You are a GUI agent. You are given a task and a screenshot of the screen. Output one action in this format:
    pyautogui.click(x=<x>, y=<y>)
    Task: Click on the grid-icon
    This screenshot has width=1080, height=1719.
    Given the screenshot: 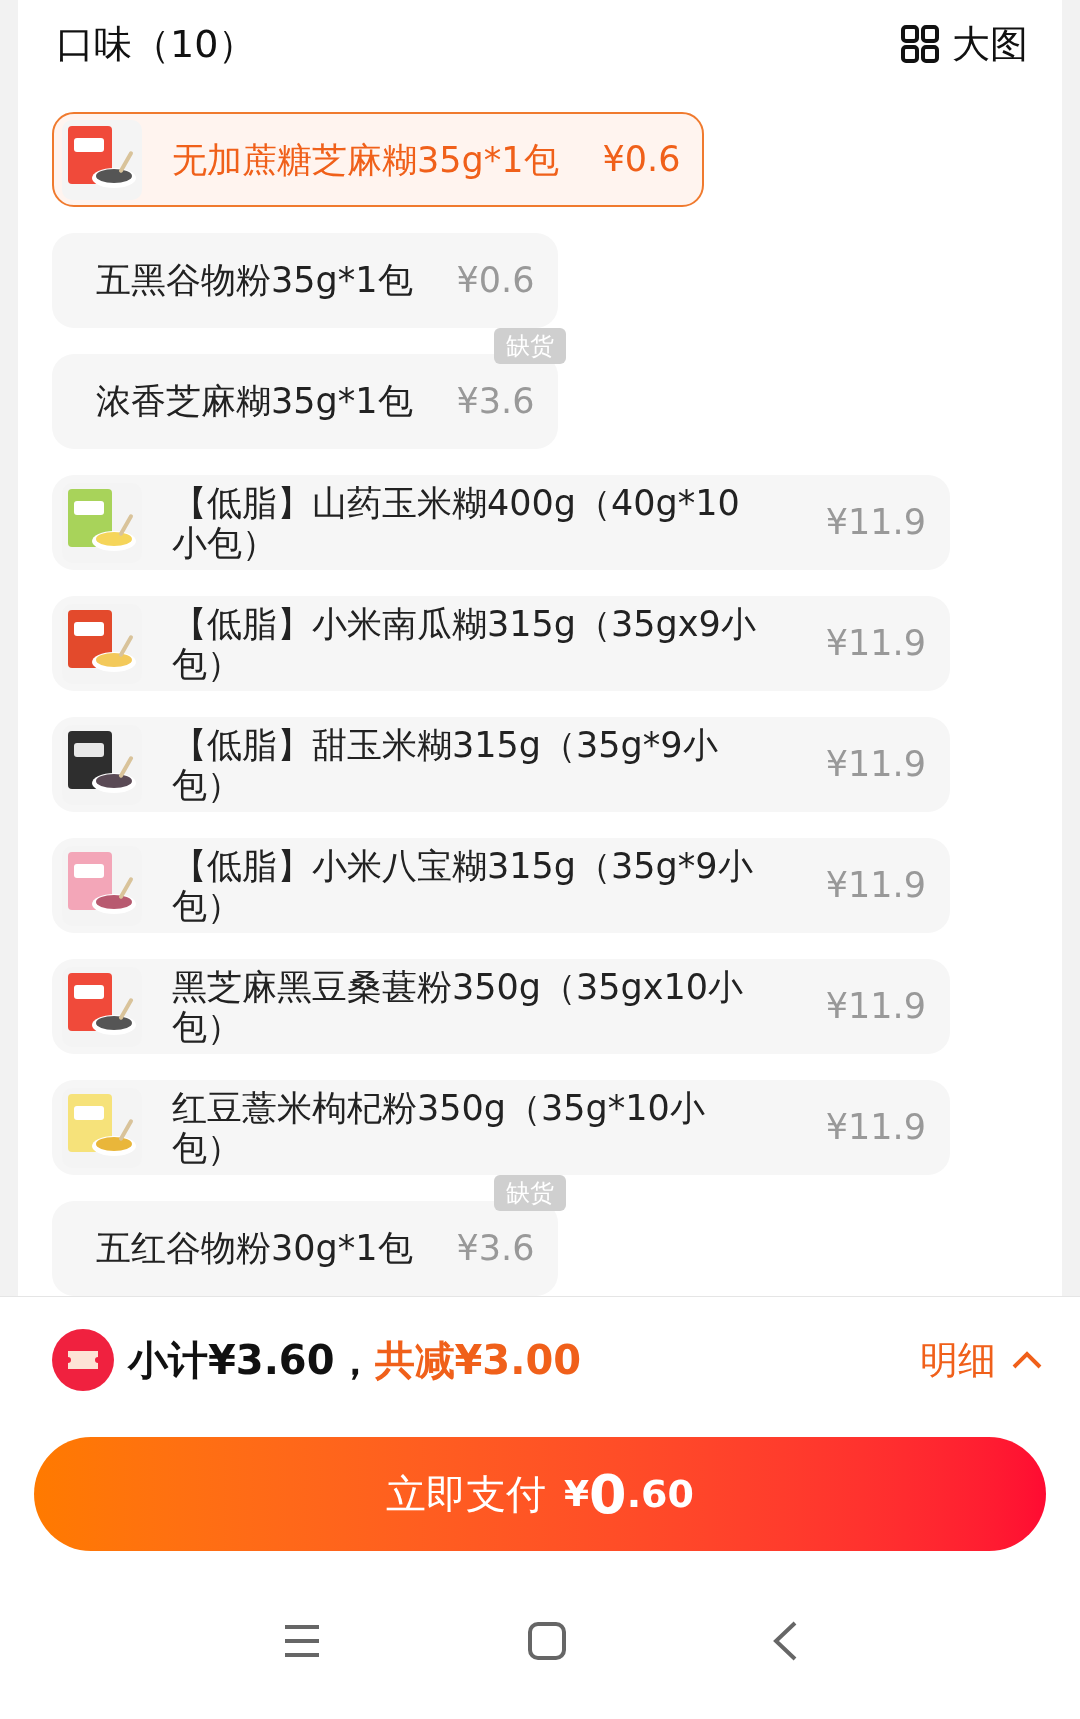 What is the action you would take?
    pyautogui.click(x=920, y=44)
    